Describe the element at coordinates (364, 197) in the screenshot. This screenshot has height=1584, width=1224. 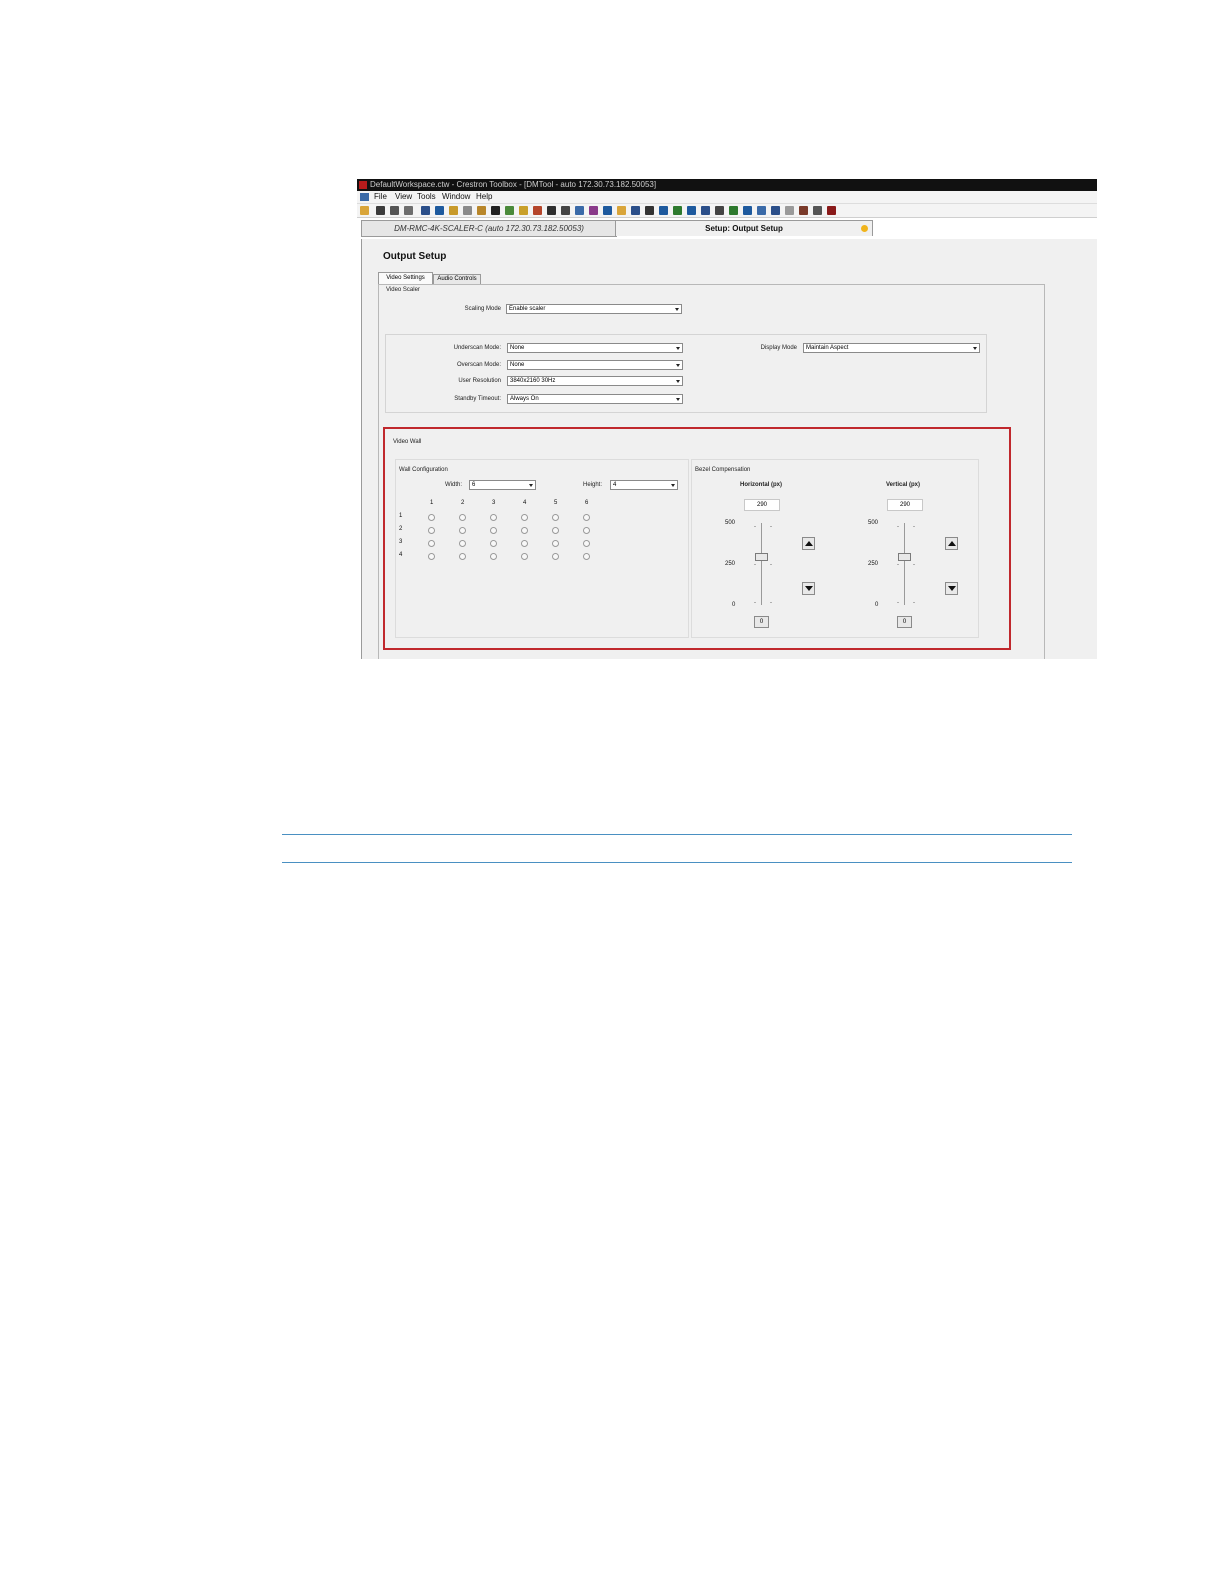
I see `toolbox-icon` at that location.